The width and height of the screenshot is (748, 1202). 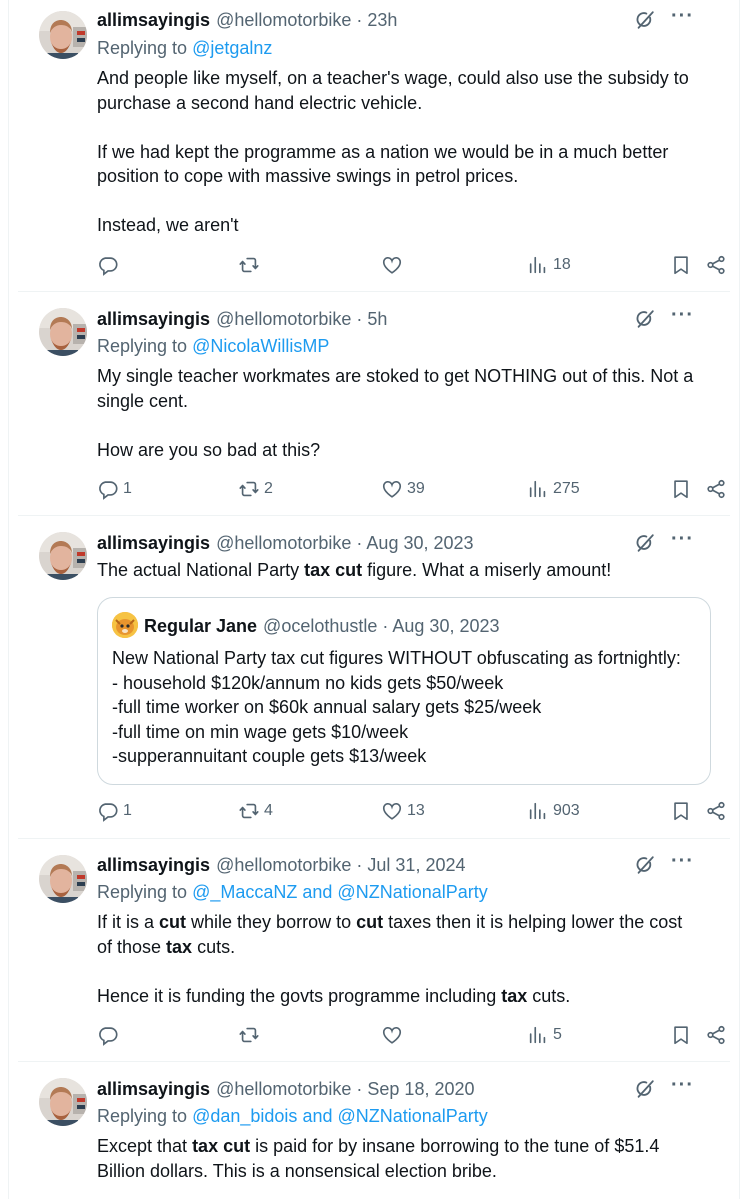 I want to click on tweet-time: Aug 30, 2023, so click(x=419, y=543).